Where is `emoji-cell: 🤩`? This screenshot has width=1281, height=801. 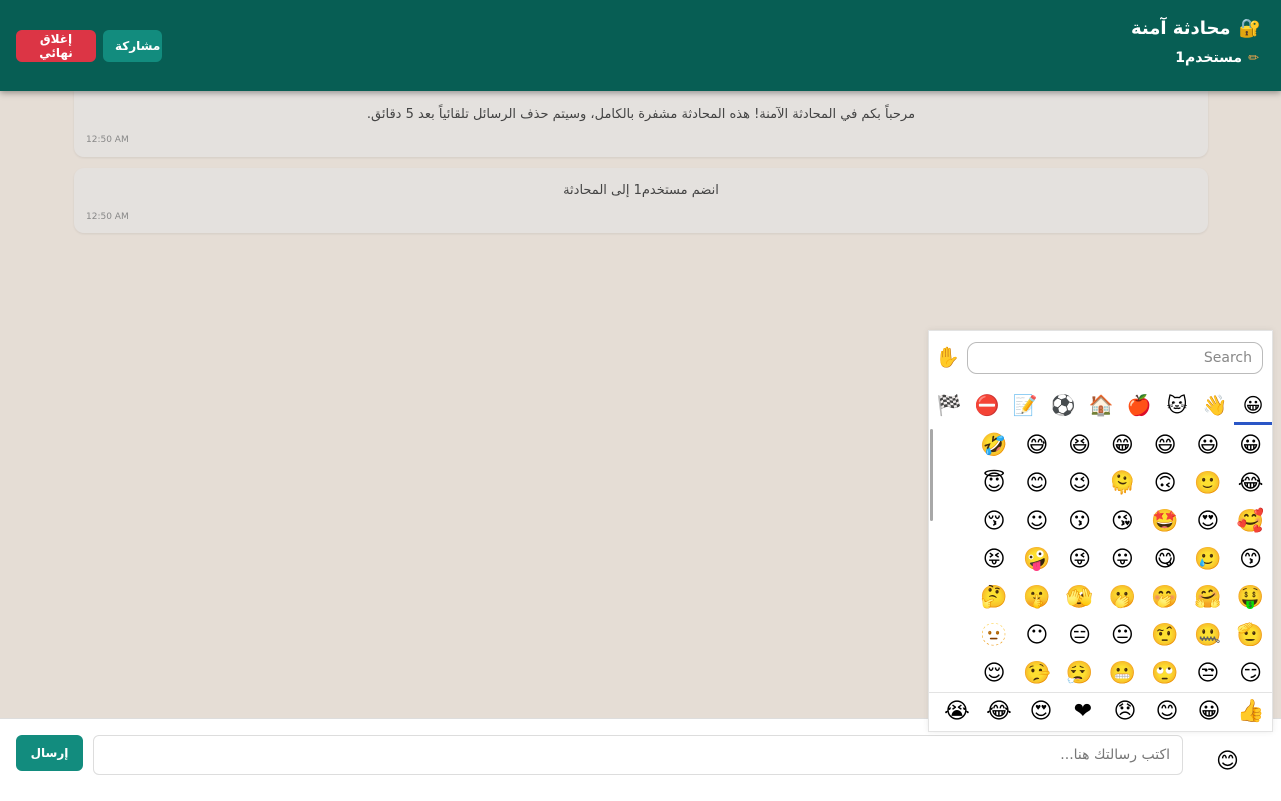 emoji-cell: 🤩 is located at coordinates (1165, 522).